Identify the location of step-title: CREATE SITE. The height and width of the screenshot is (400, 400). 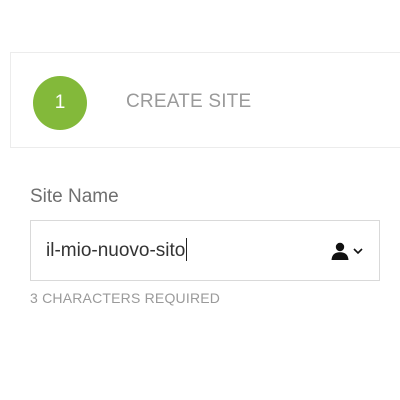
(189, 101).